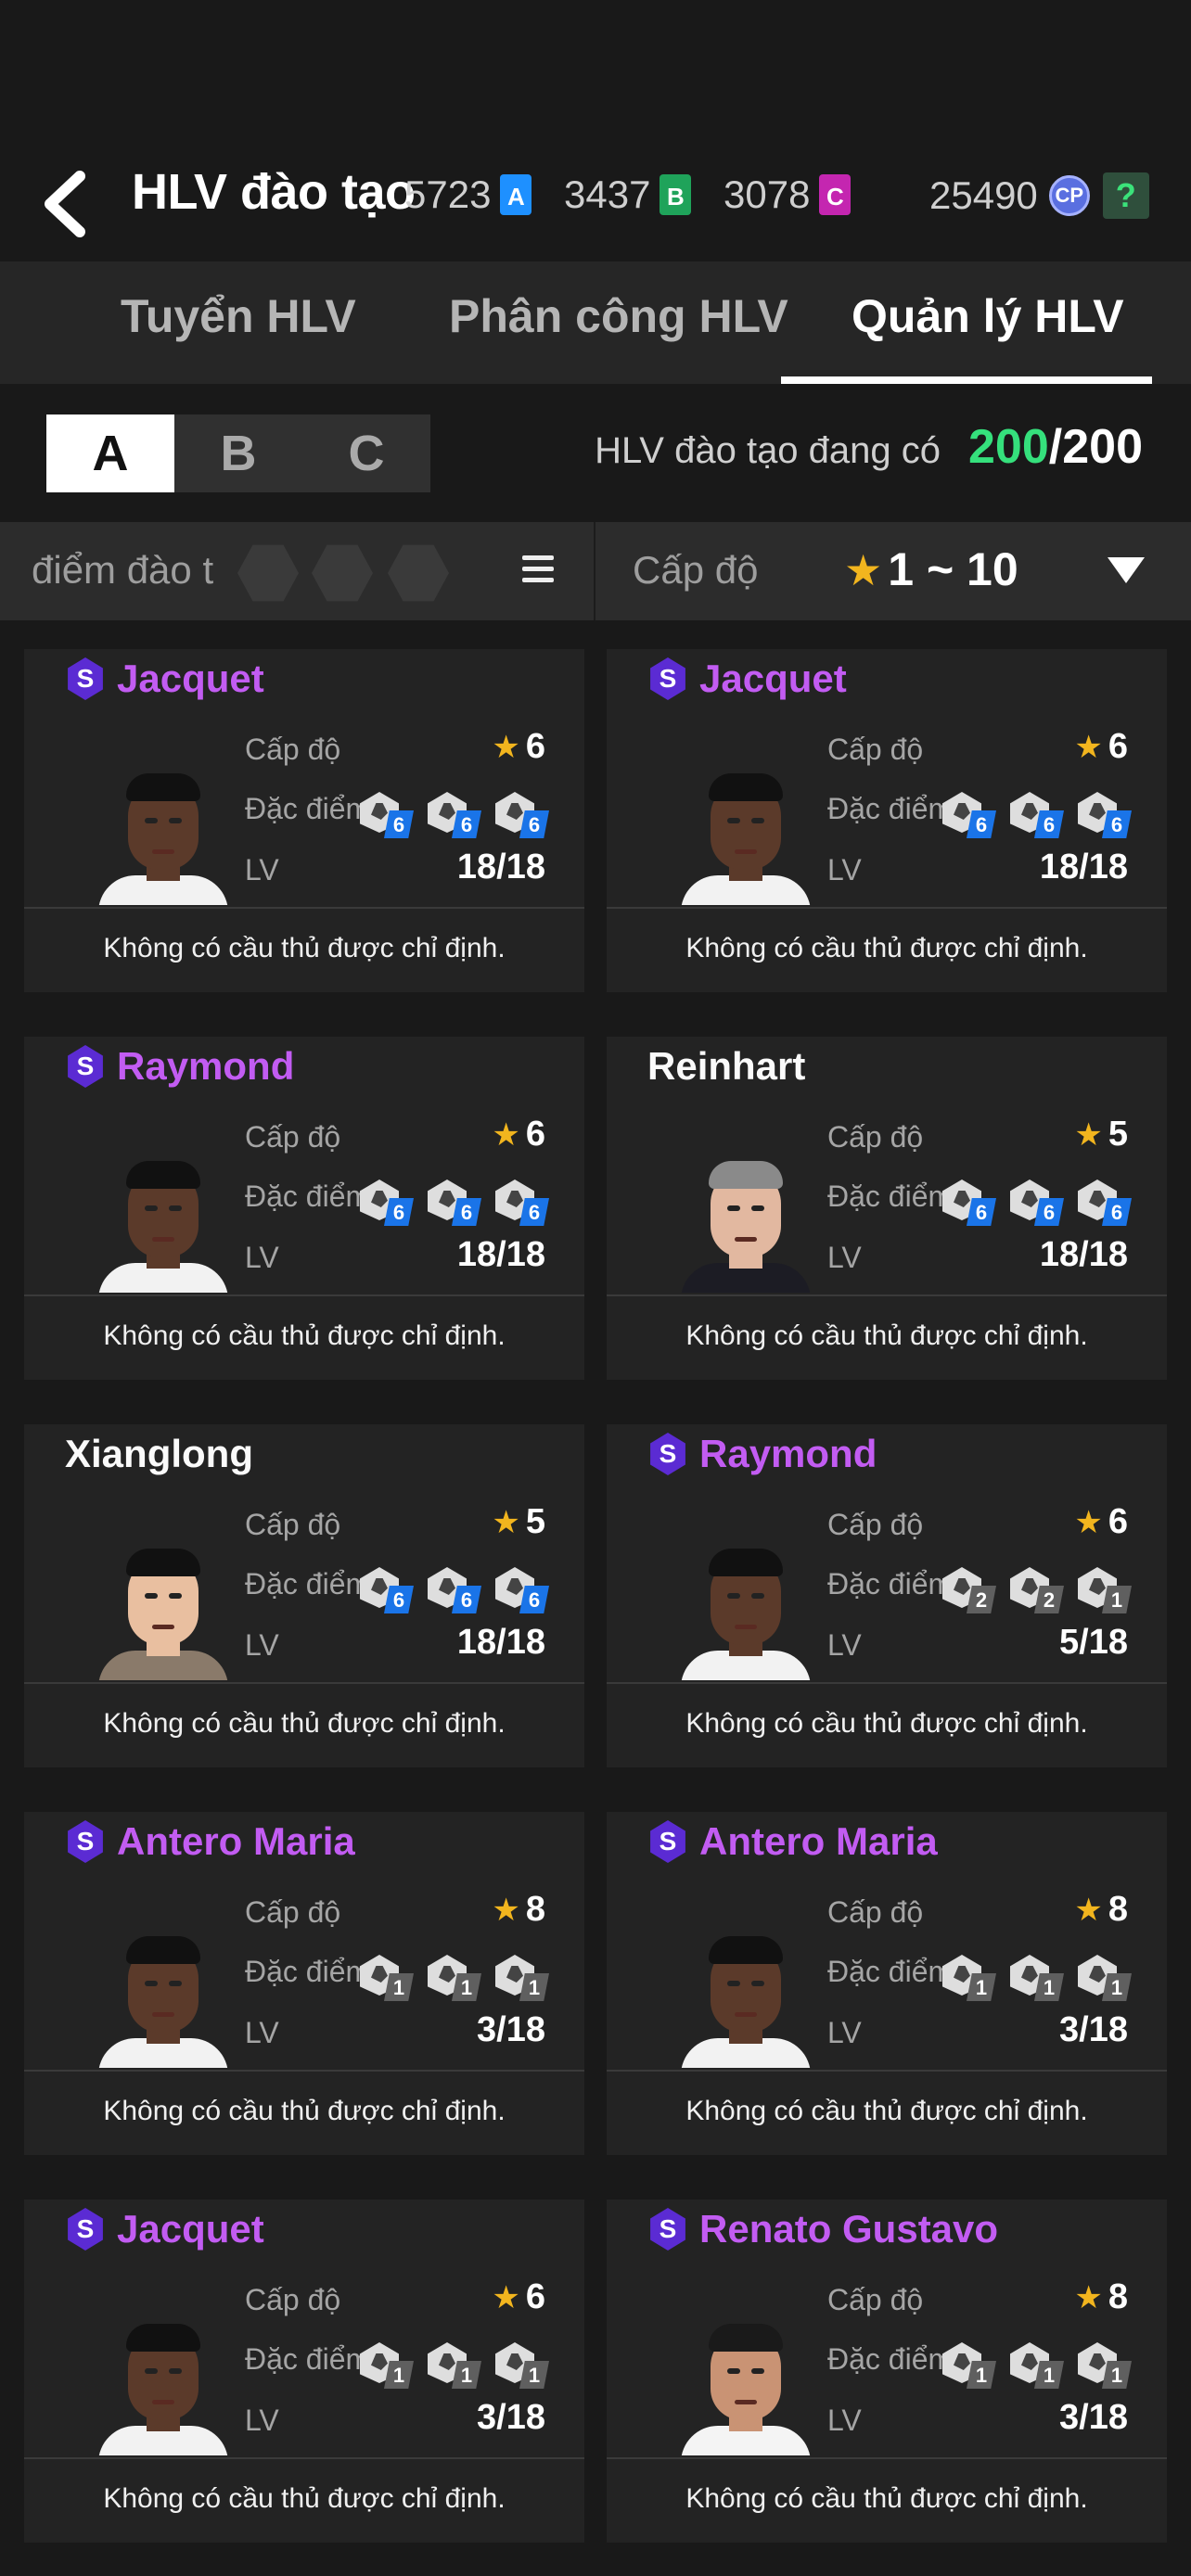  Describe the element at coordinates (366, 453) in the screenshot. I see `segment-c: C` at that location.